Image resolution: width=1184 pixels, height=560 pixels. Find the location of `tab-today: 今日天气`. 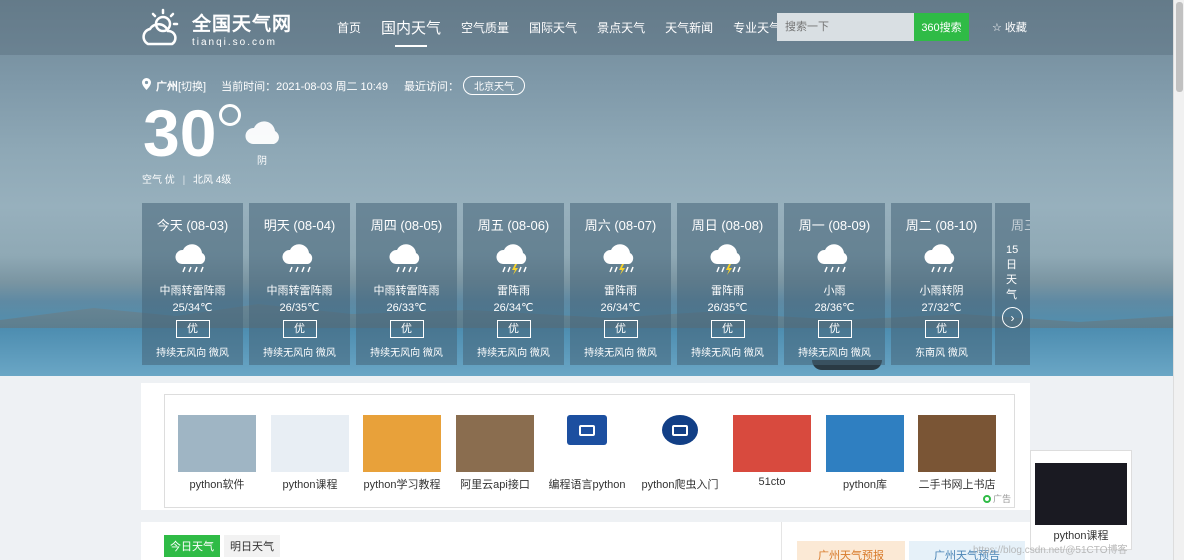

tab-today: 今日天气 is located at coordinates (192, 546).